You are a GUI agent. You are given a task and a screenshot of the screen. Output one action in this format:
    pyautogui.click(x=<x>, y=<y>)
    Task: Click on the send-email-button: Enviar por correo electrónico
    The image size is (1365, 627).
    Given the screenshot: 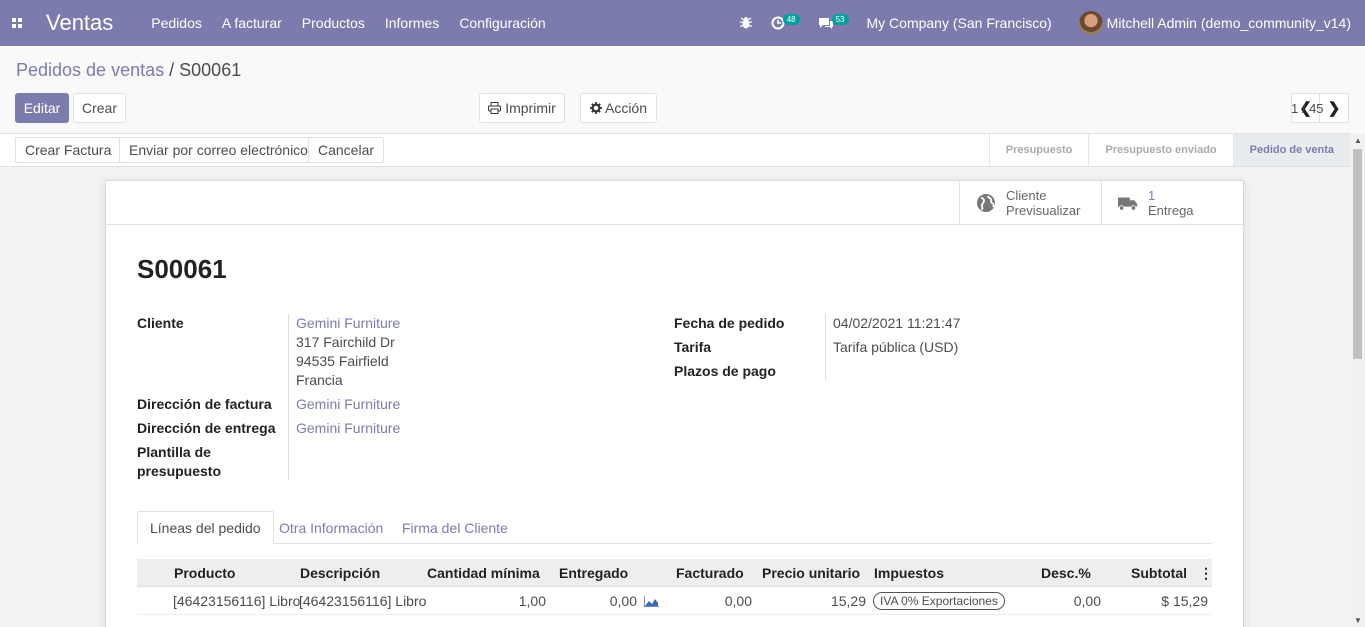 What is the action you would take?
    pyautogui.click(x=218, y=150)
    